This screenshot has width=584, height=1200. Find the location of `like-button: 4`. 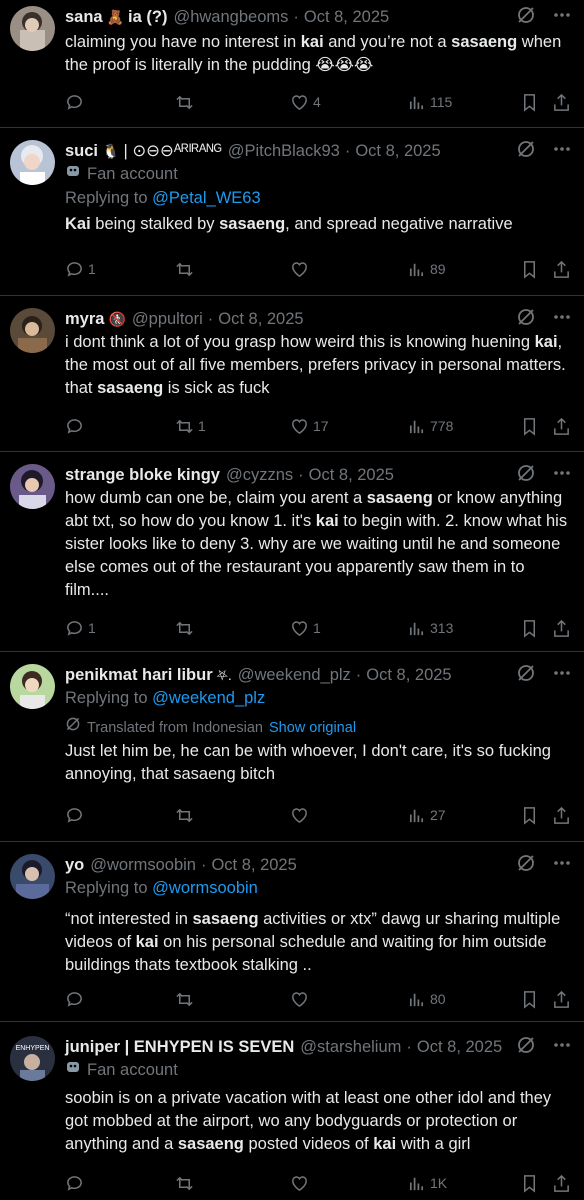

like-button: 4 is located at coordinates (305, 102).